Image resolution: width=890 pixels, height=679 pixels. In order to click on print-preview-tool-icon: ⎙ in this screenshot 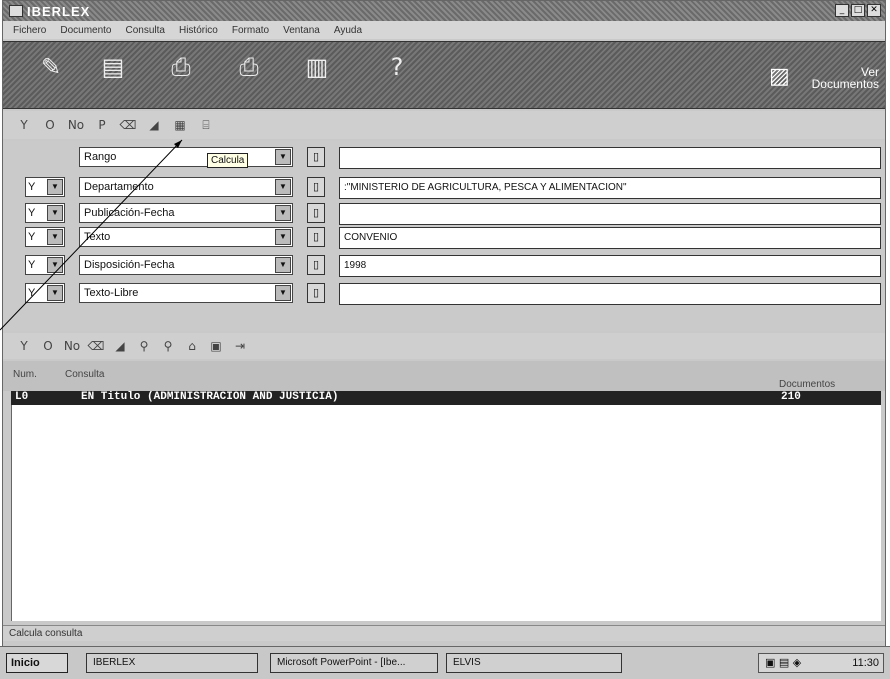, I will do `click(249, 67)`.